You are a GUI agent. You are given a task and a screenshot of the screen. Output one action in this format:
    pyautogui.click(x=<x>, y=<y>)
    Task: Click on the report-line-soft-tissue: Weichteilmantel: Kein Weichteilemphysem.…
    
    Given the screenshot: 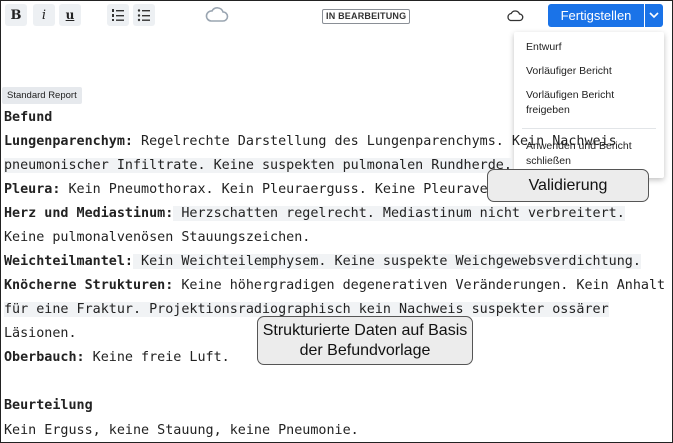 What is the action you would take?
    pyautogui.click(x=322, y=261)
    